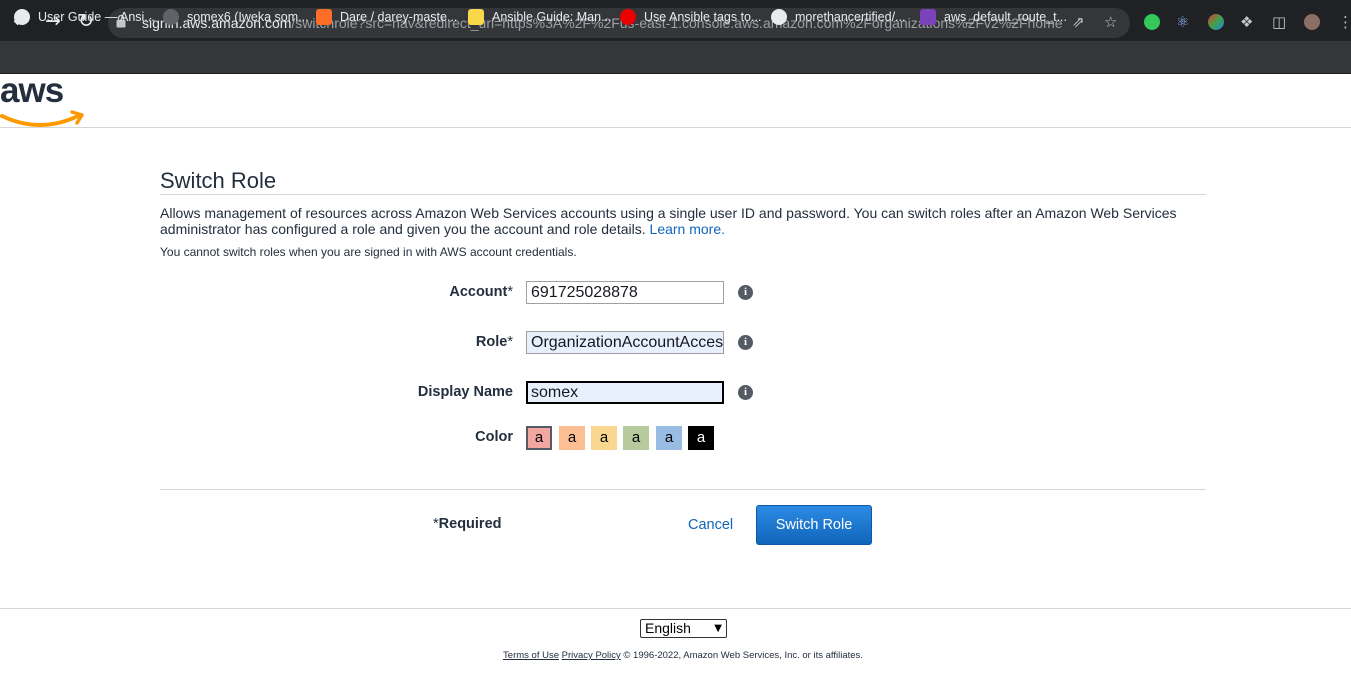 Image resolution: width=1351 pixels, height=691 pixels. What do you see at coordinates (218, 180) in the screenshot?
I see `page-title: Switch Role` at bounding box center [218, 180].